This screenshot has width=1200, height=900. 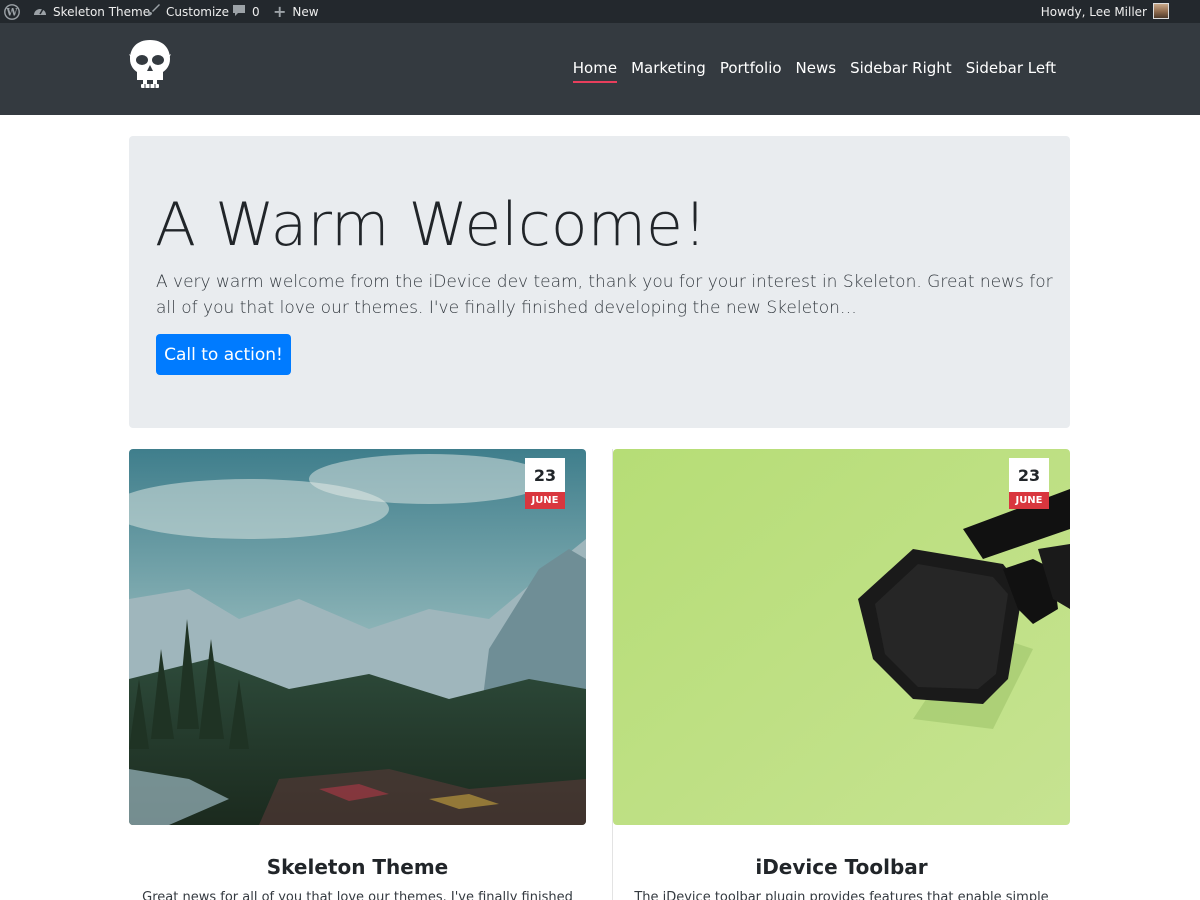 What do you see at coordinates (668, 71) in the screenshot?
I see `nav-item-marketing: Marketing` at bounding box center [668, 71].